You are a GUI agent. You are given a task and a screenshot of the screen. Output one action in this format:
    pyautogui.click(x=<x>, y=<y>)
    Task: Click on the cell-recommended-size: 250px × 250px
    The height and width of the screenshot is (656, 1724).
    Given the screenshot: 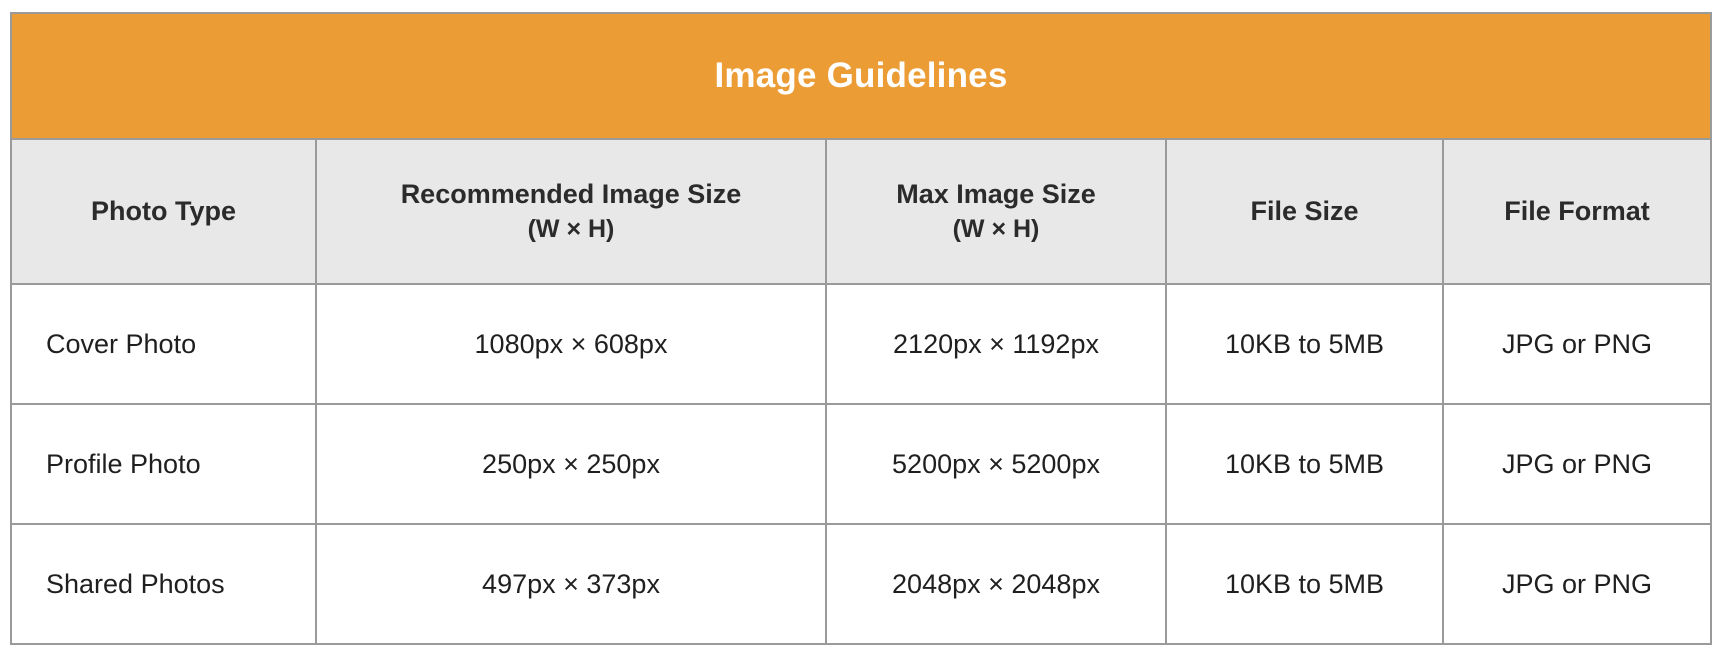 What is the action you would take?
    pyautogui.click(x=571, y=464)
    